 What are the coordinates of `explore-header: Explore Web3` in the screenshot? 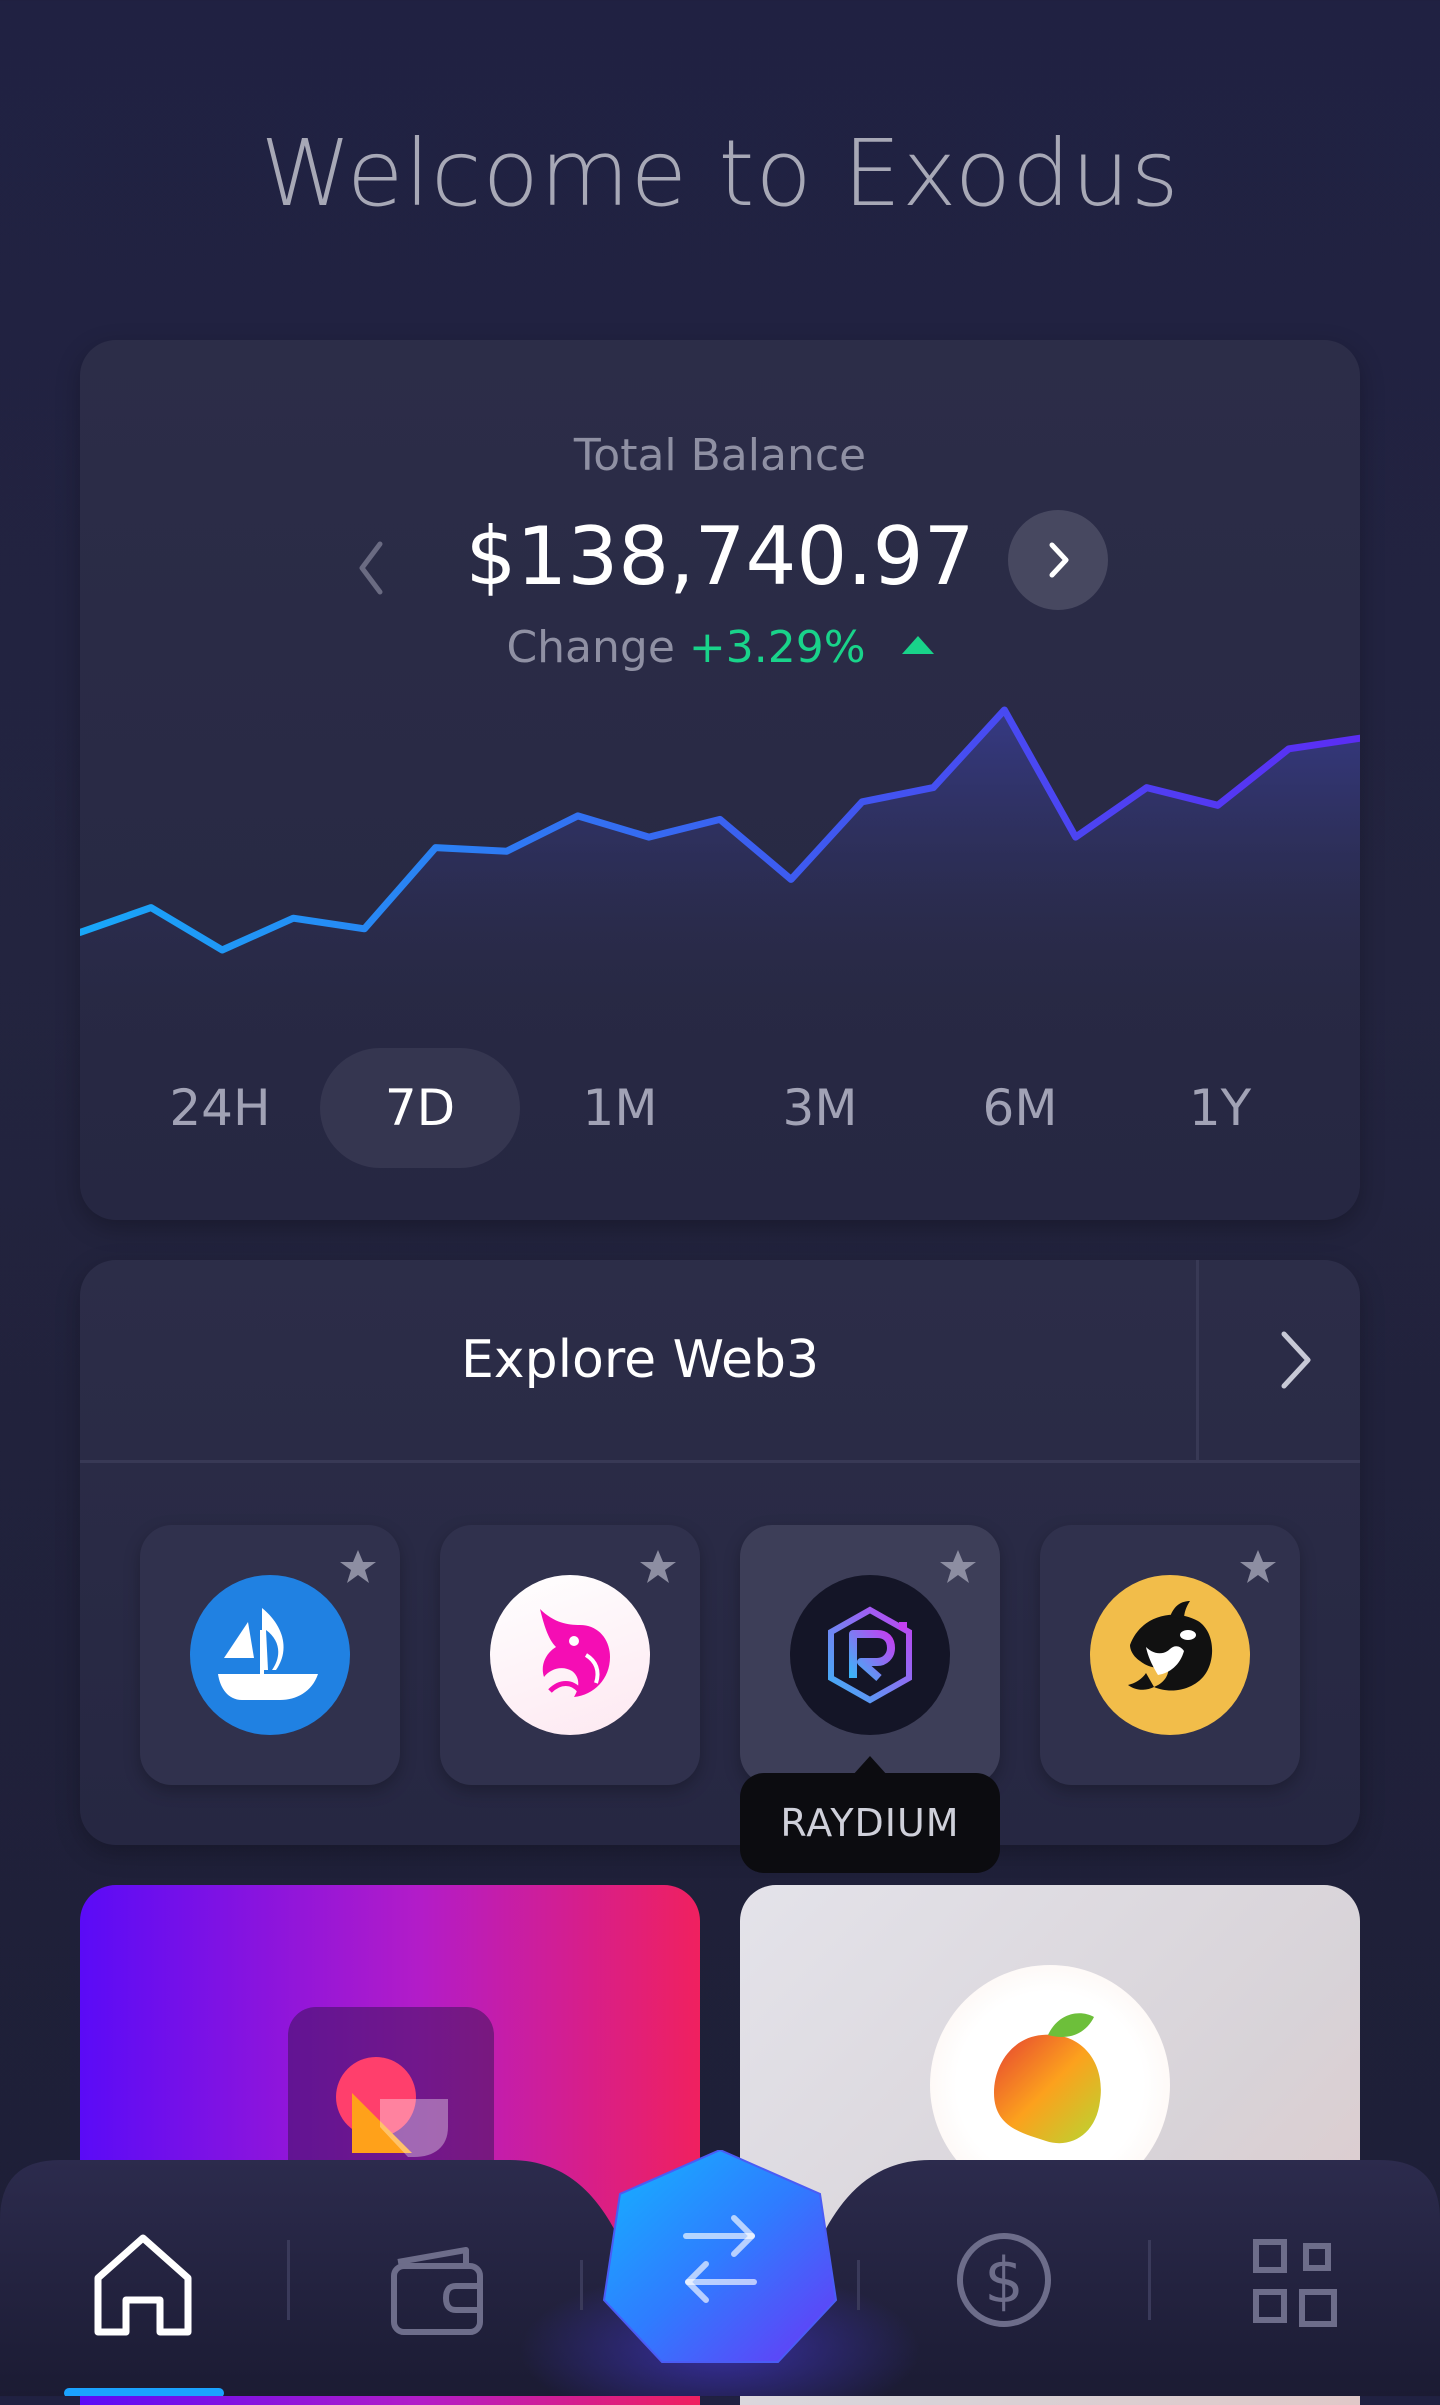 It's located at (720, 1361).